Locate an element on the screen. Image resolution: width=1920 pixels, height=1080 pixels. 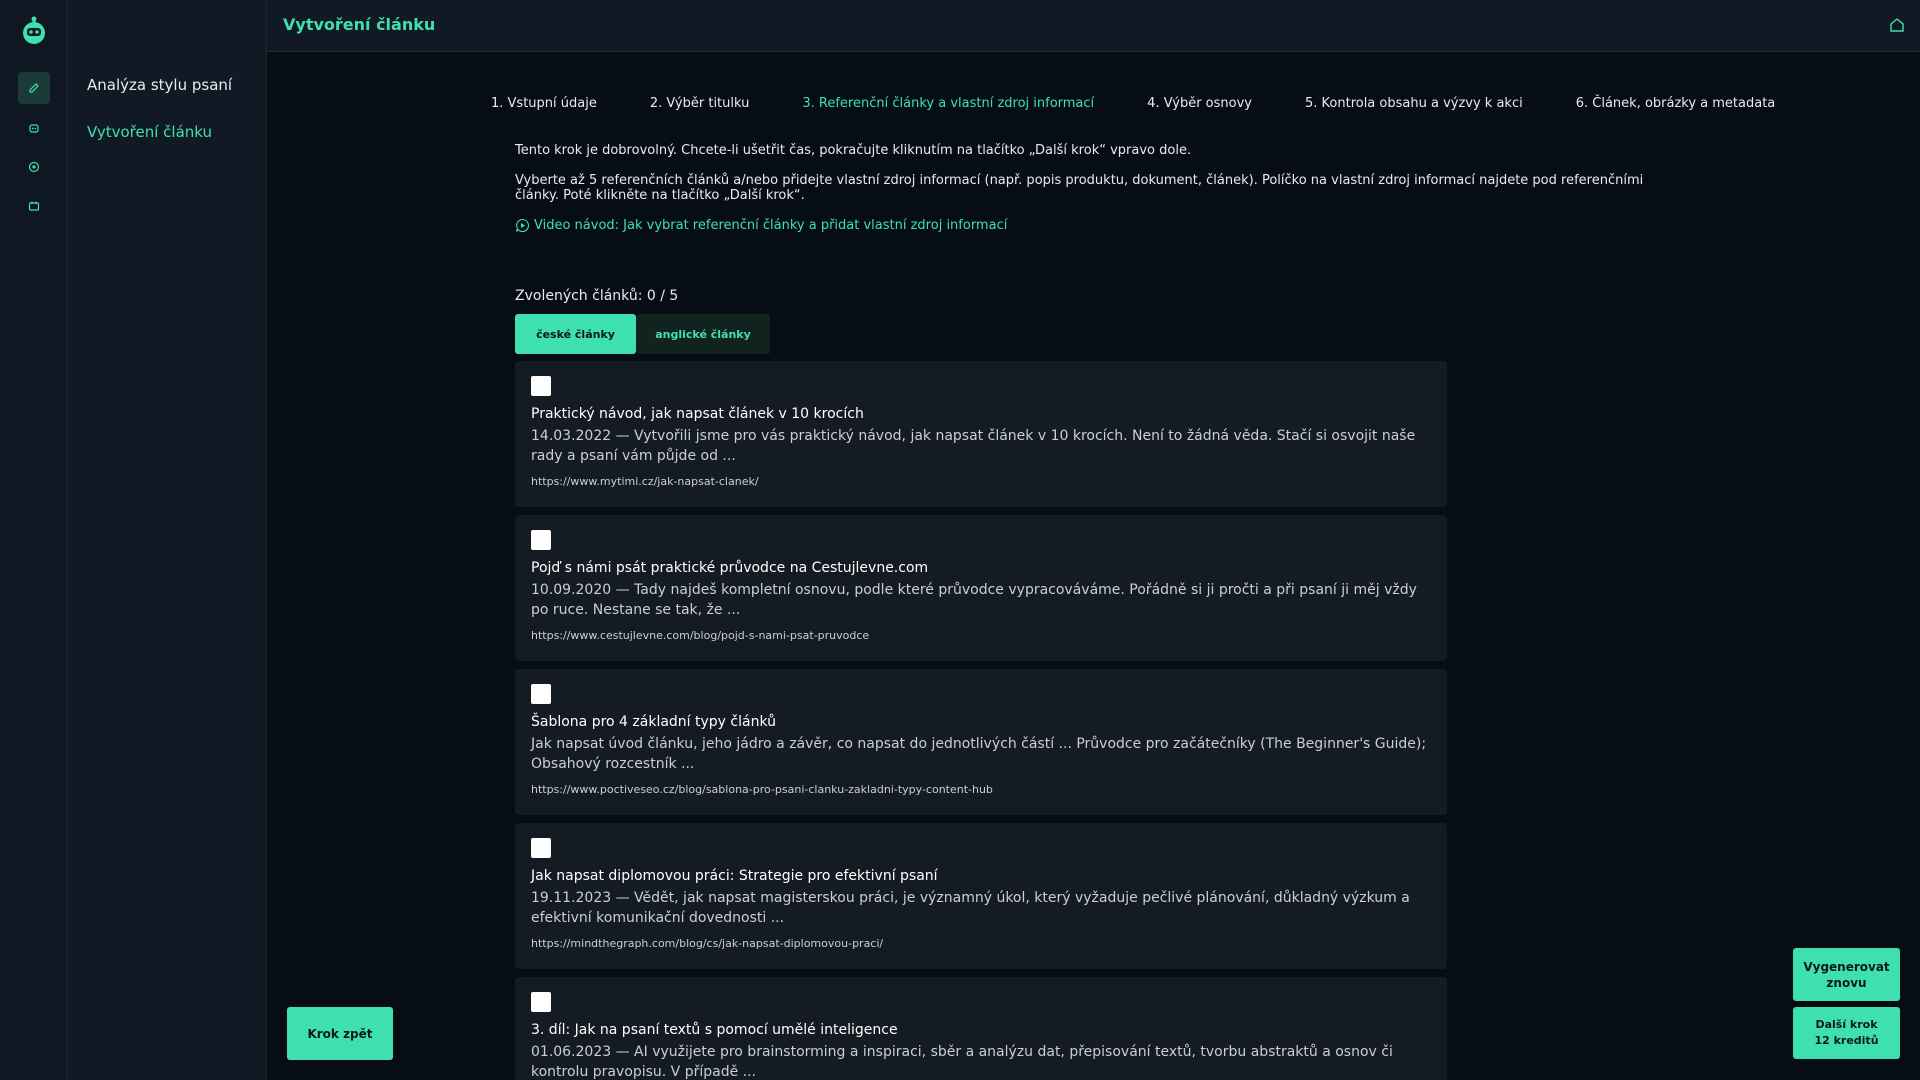
pencil-icon is located at coordinates (34, 88).